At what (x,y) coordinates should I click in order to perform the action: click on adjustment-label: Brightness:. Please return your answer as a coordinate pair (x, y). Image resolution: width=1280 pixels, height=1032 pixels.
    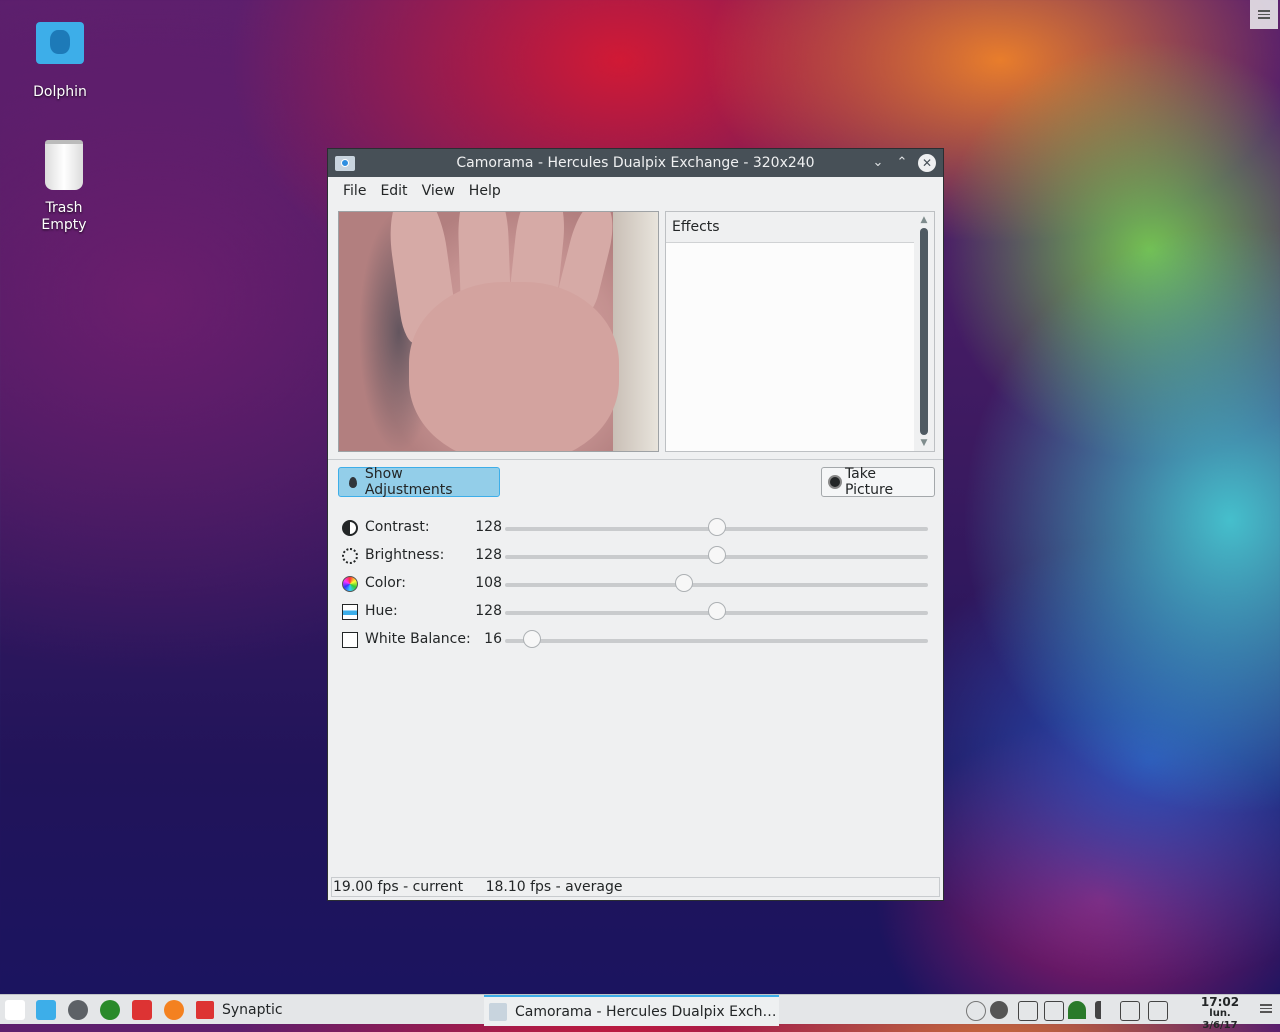
    Looking at the image, I should click on (405, 555).